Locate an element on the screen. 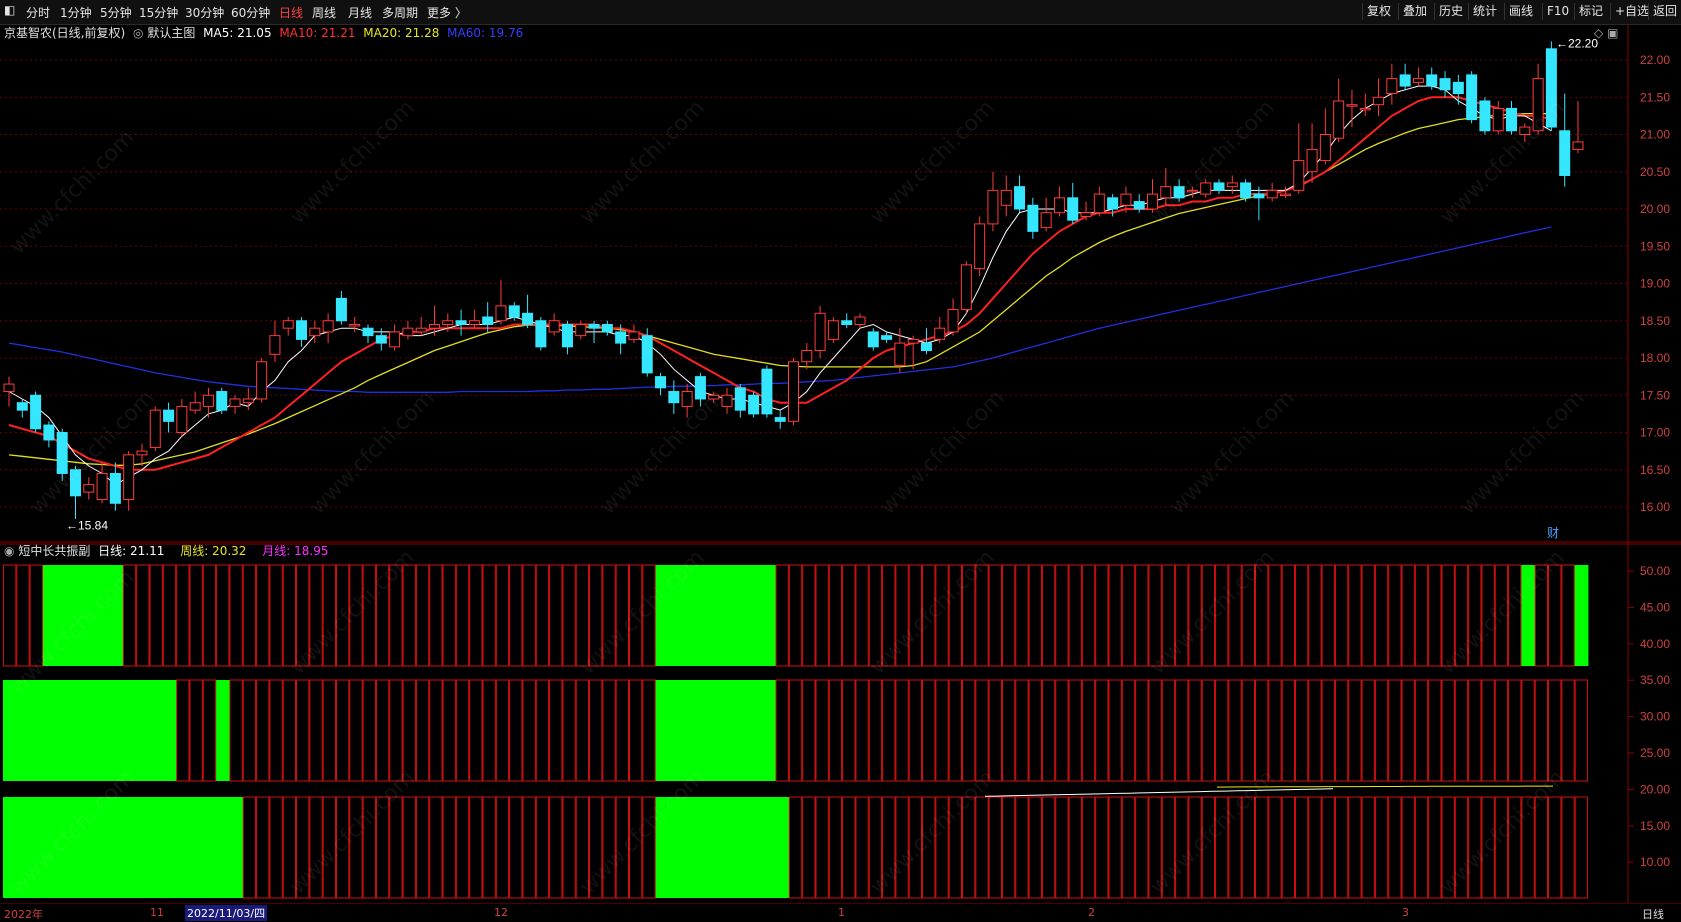 The image size is (1681, 922). period-2: 5分钟 is located at coordinates (116, 12).